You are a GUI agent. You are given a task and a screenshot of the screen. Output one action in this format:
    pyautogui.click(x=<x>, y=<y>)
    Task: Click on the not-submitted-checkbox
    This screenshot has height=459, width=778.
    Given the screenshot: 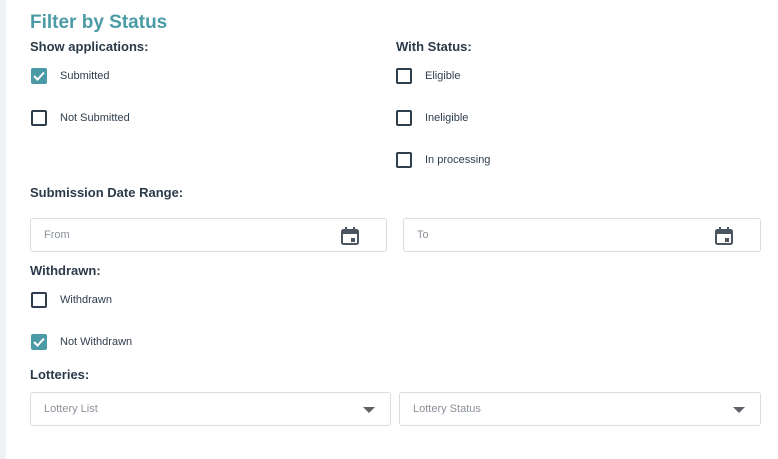 What is the action you would take?
    pyautogui.click(x=39, y=118)
    